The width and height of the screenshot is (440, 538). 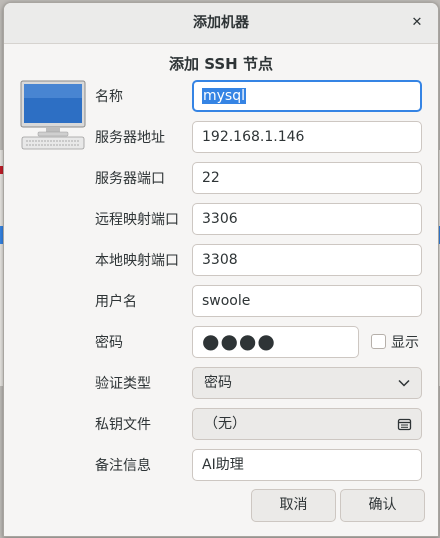 I want to click on note-input: AI助理, so click(x=307, y=465).